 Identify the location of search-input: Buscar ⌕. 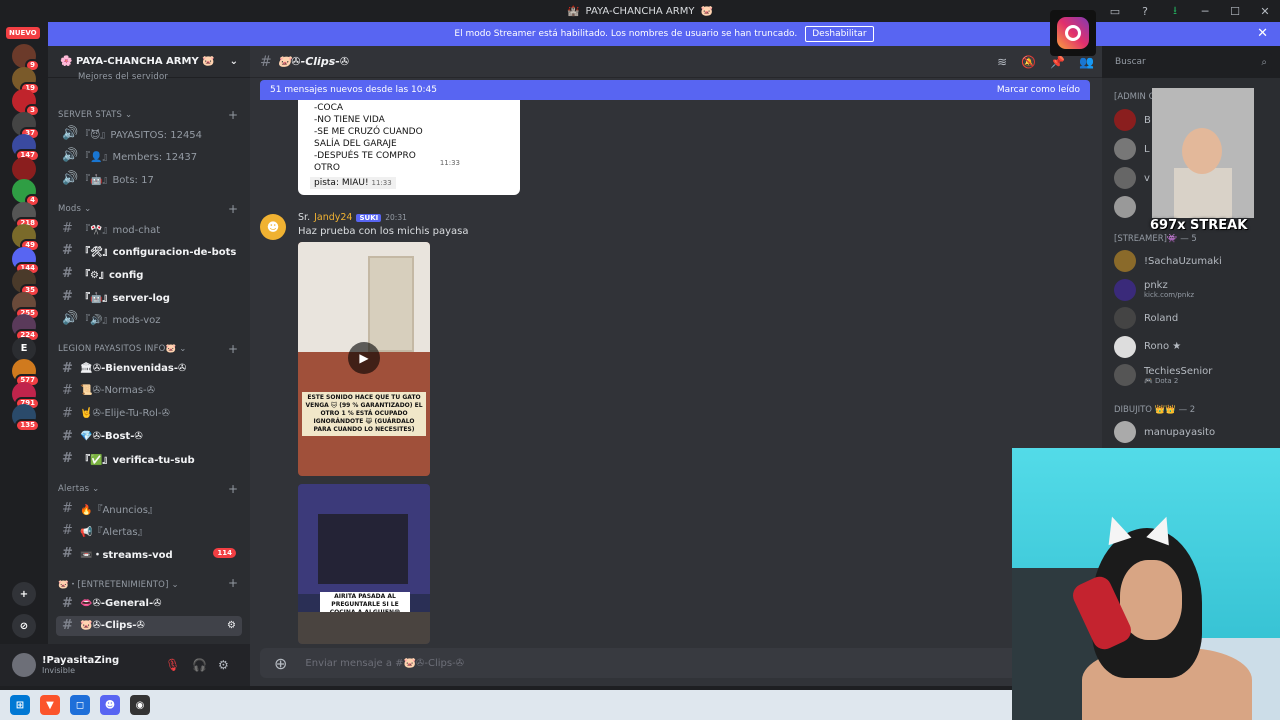
(1191, 62).